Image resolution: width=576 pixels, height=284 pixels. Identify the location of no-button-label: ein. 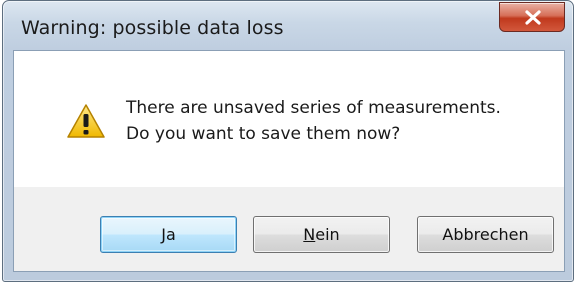
(327, 234).